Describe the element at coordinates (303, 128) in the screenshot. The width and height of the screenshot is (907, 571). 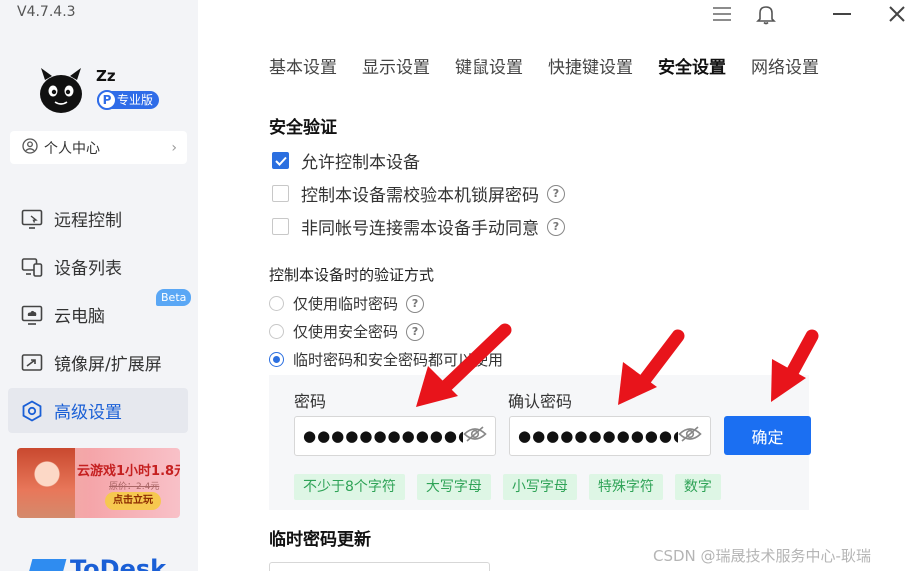
I see `section-title-security-verification: 安全验证` at that location.